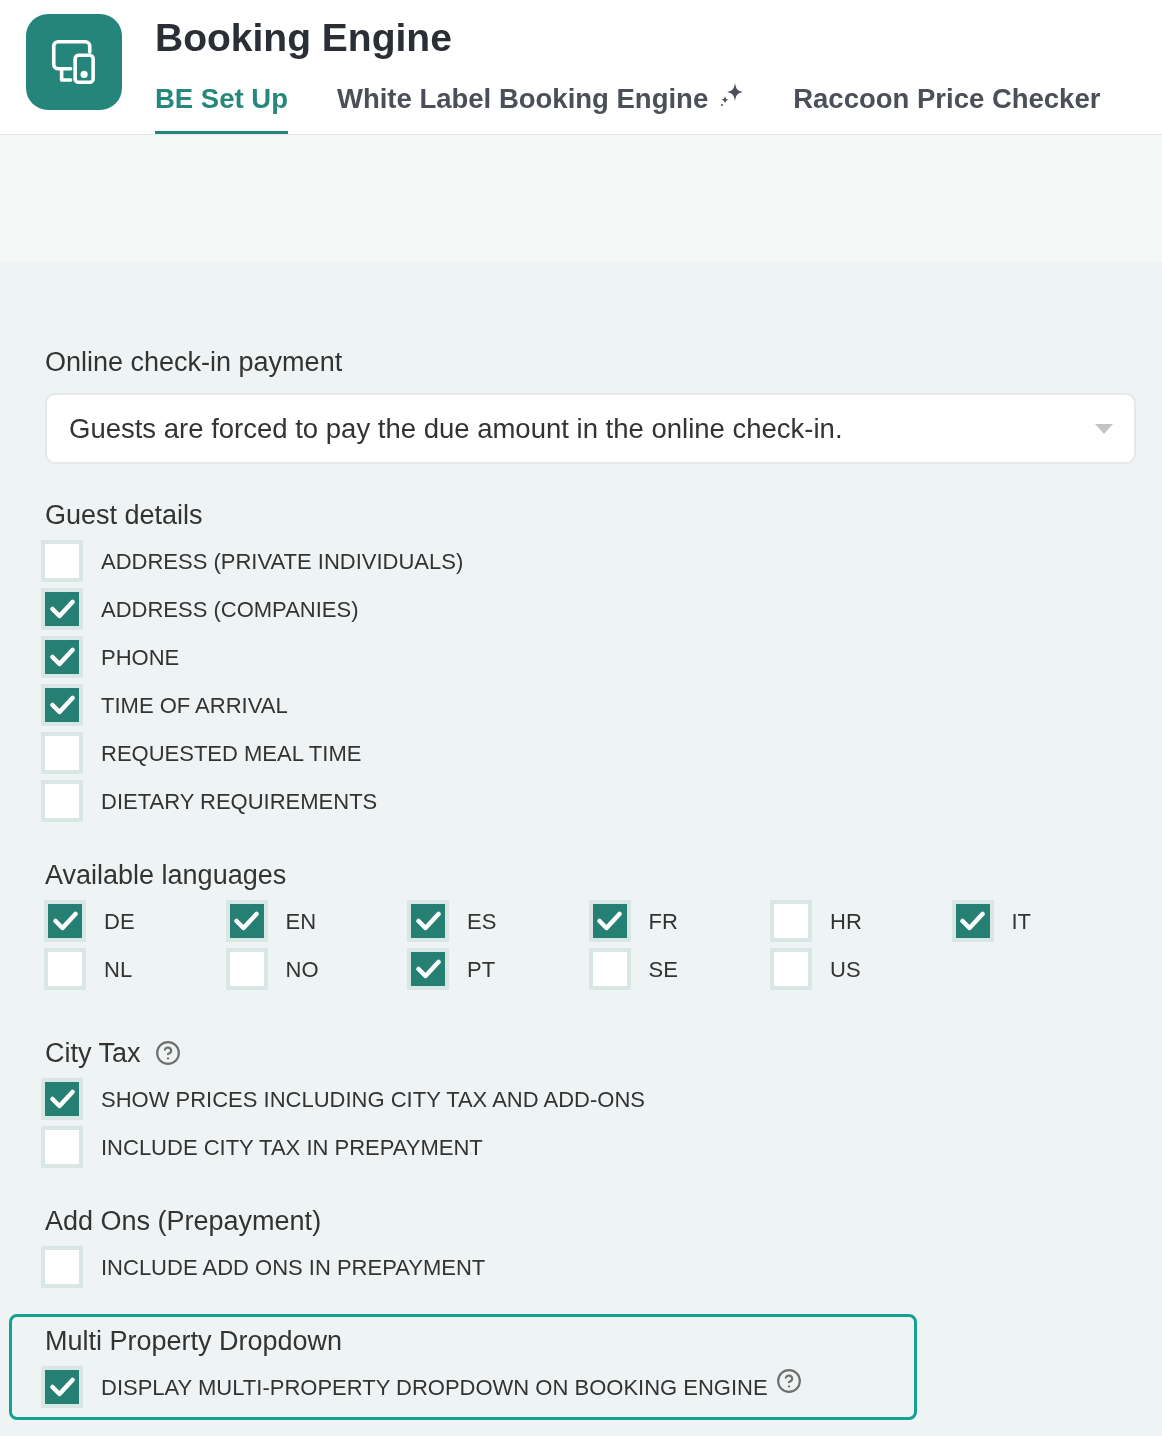 This screenshot has height=1436, width=1162. I want to click on dropdown: Guests are forced to pay the due amount in the online check-in., so click(590, 428).